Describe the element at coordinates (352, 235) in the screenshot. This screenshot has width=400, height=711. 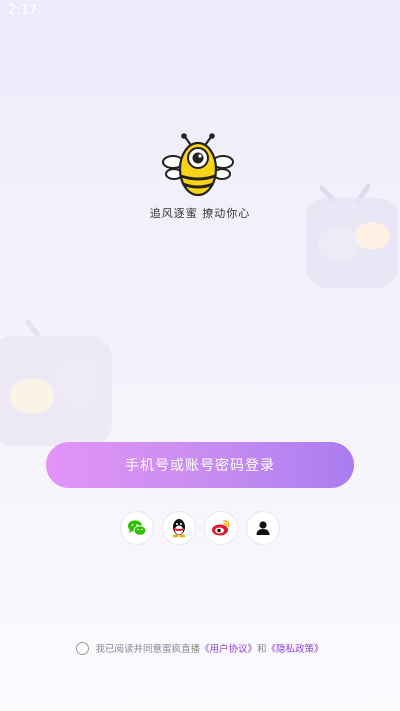
I see `decorative-tv-icon` at that location.